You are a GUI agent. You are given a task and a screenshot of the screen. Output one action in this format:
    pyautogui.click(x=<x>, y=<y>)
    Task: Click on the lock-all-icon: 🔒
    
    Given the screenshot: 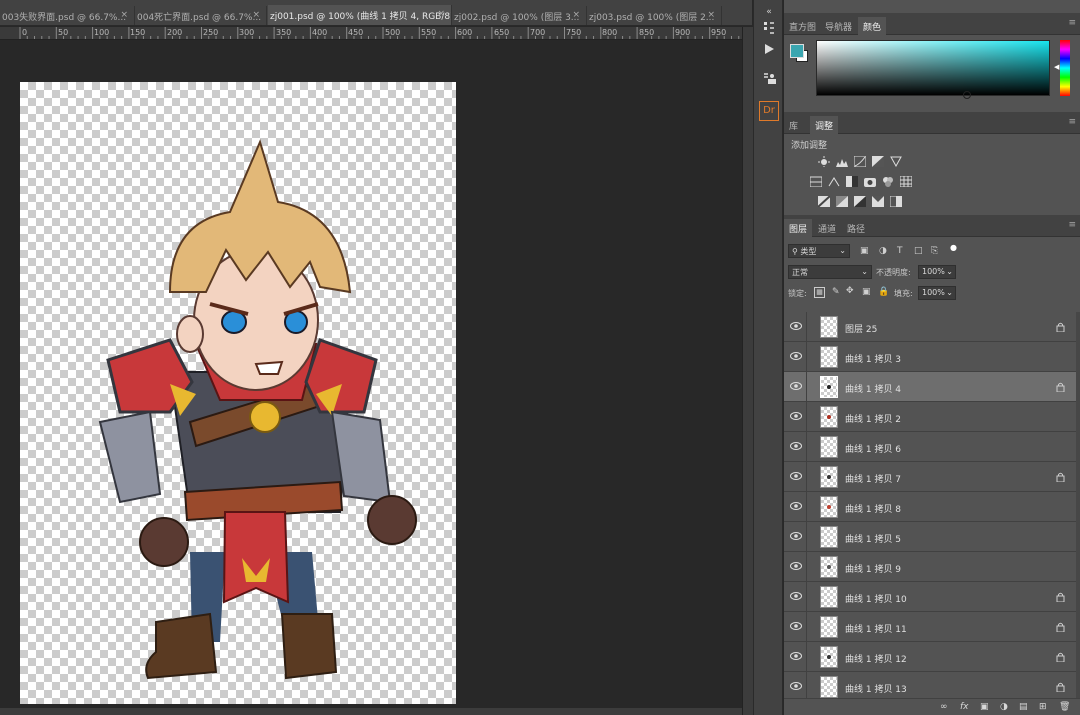 What is the action you would take?
    pyautogui.click(x=883, y=292)
    